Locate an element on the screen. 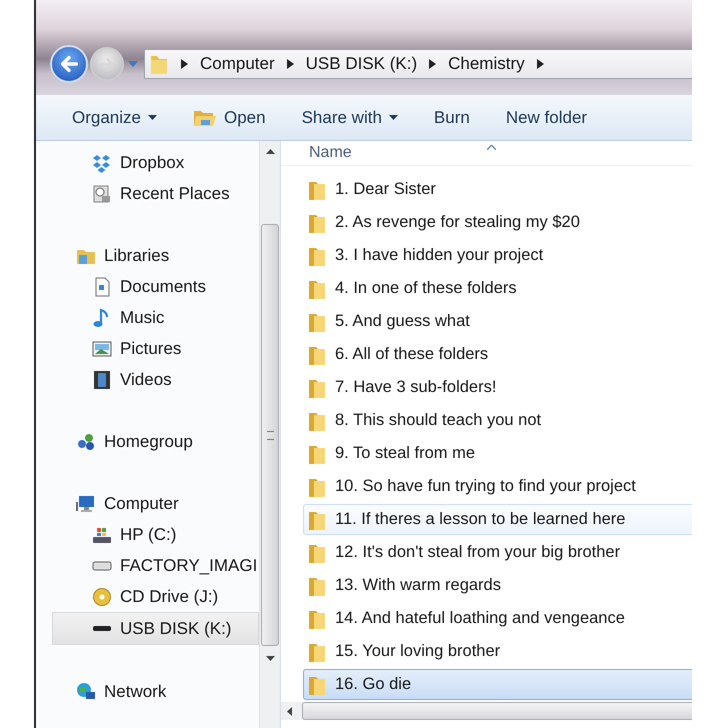 The width and height of the screenshot is (728, 728). scroll-down-icon is located at coordinates (270, 658).